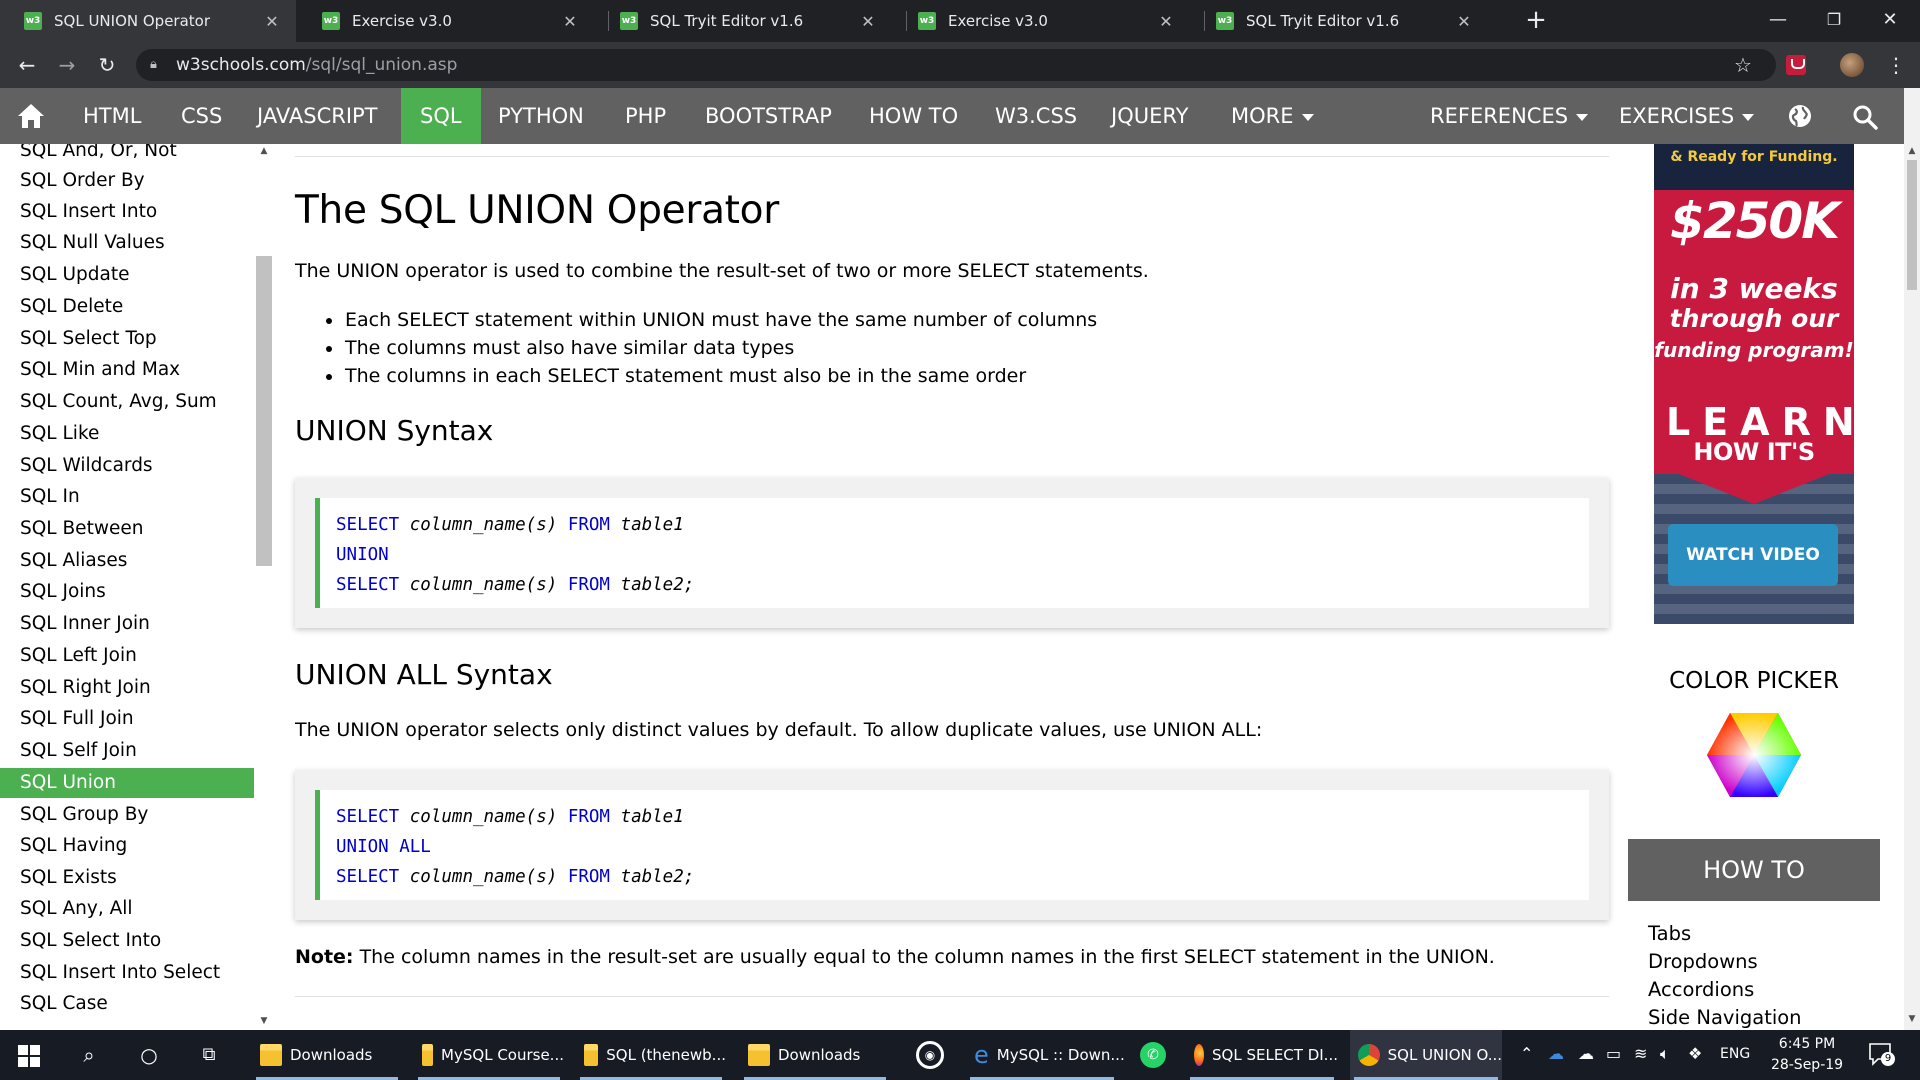  Describe the element at coordinates (1556, 1053) in the screenshot. I see `onedrive-icon: ☁` at that location.